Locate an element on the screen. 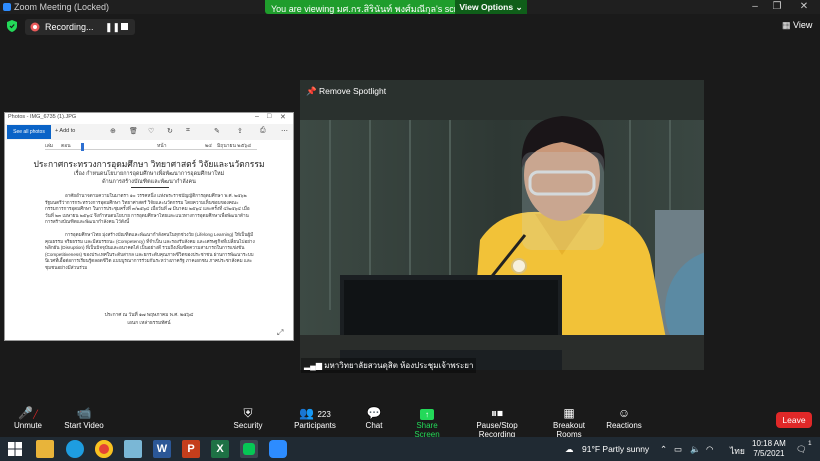  zoom-taskbar-icon is located at coordinates (278, 449).